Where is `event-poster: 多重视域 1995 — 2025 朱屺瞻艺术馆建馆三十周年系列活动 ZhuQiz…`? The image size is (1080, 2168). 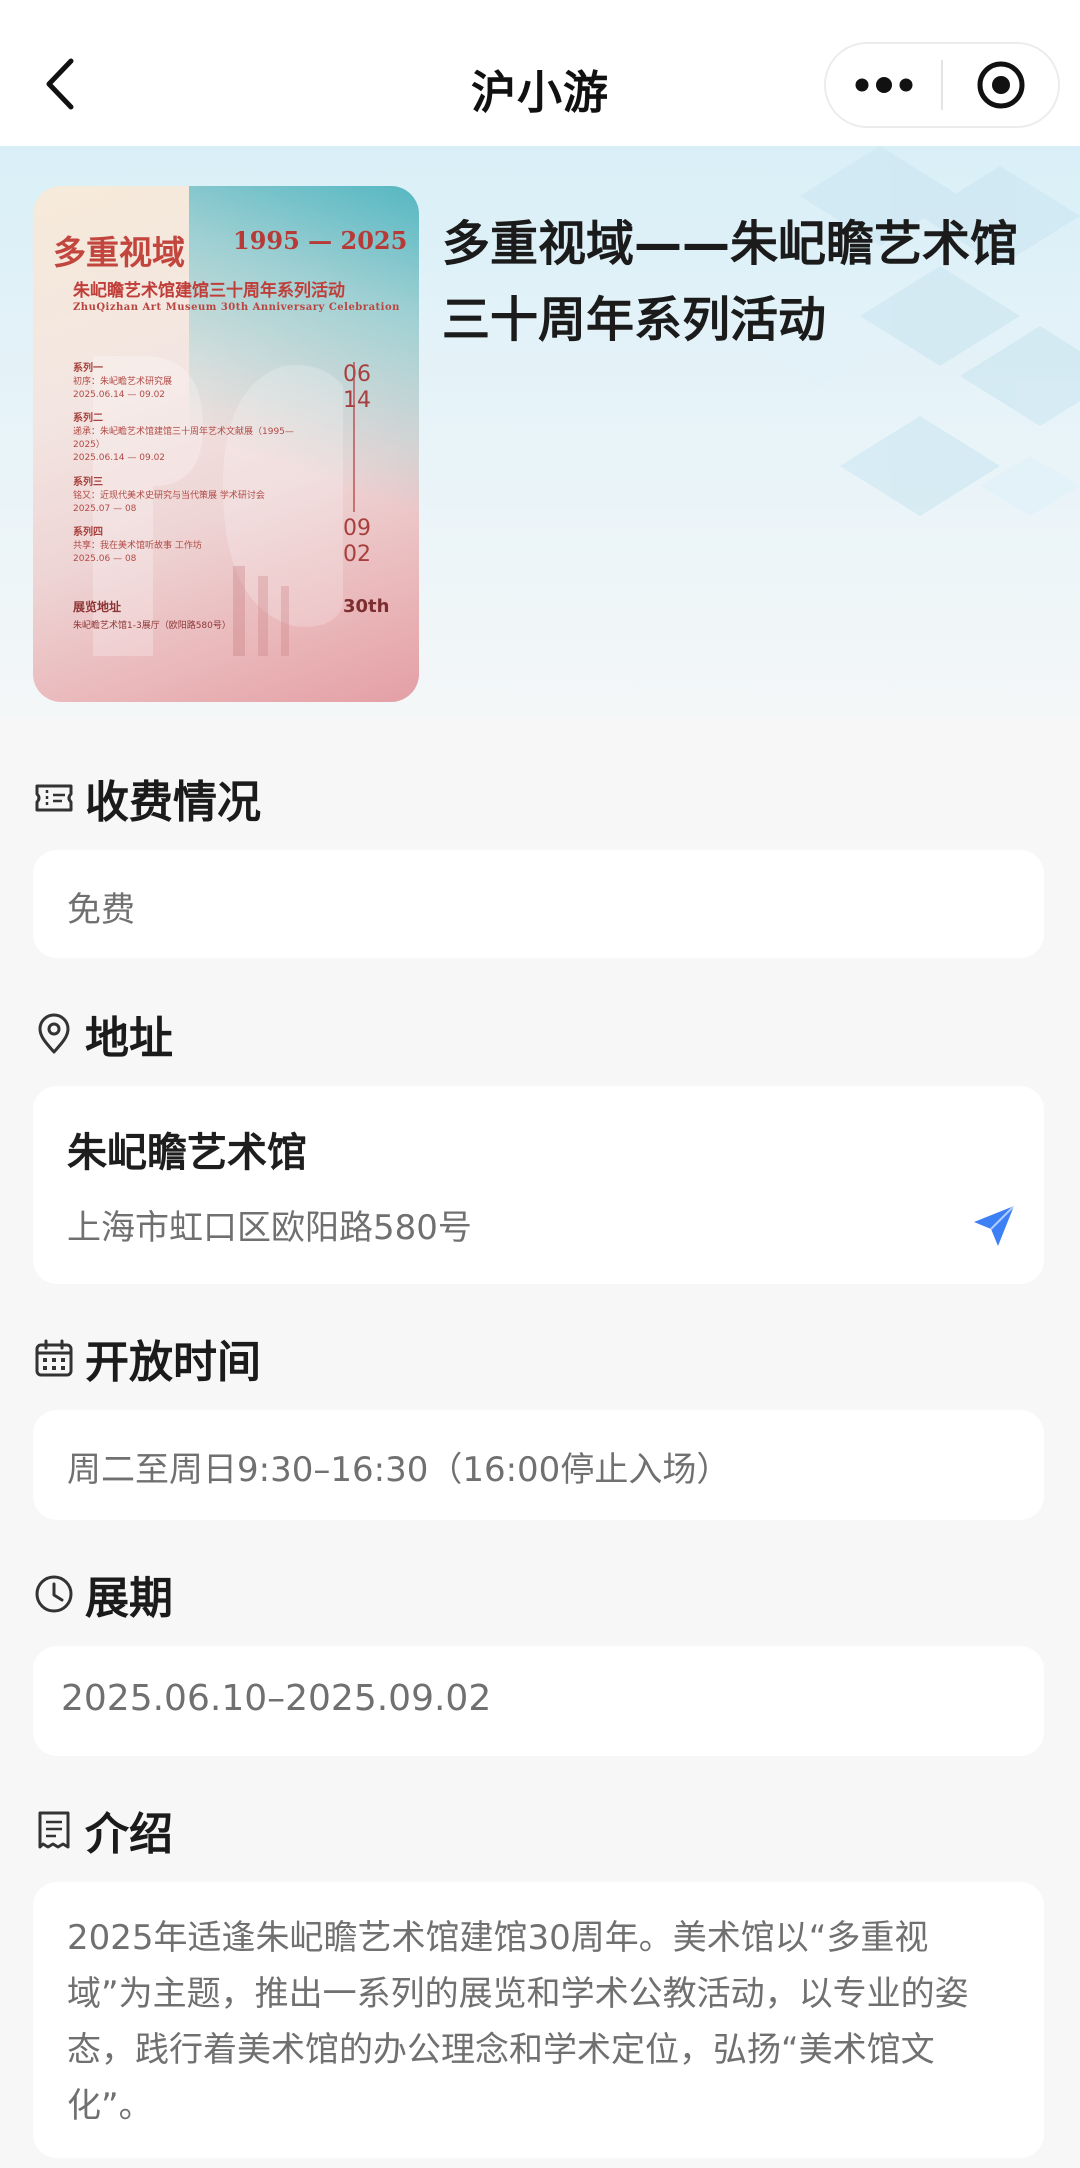 event-poster: 多重视域 1995 — 2025 朱屺瞻艺术馆建馆三十周年系列活动 ZhuQiz… is located at coordinates (226, 444).